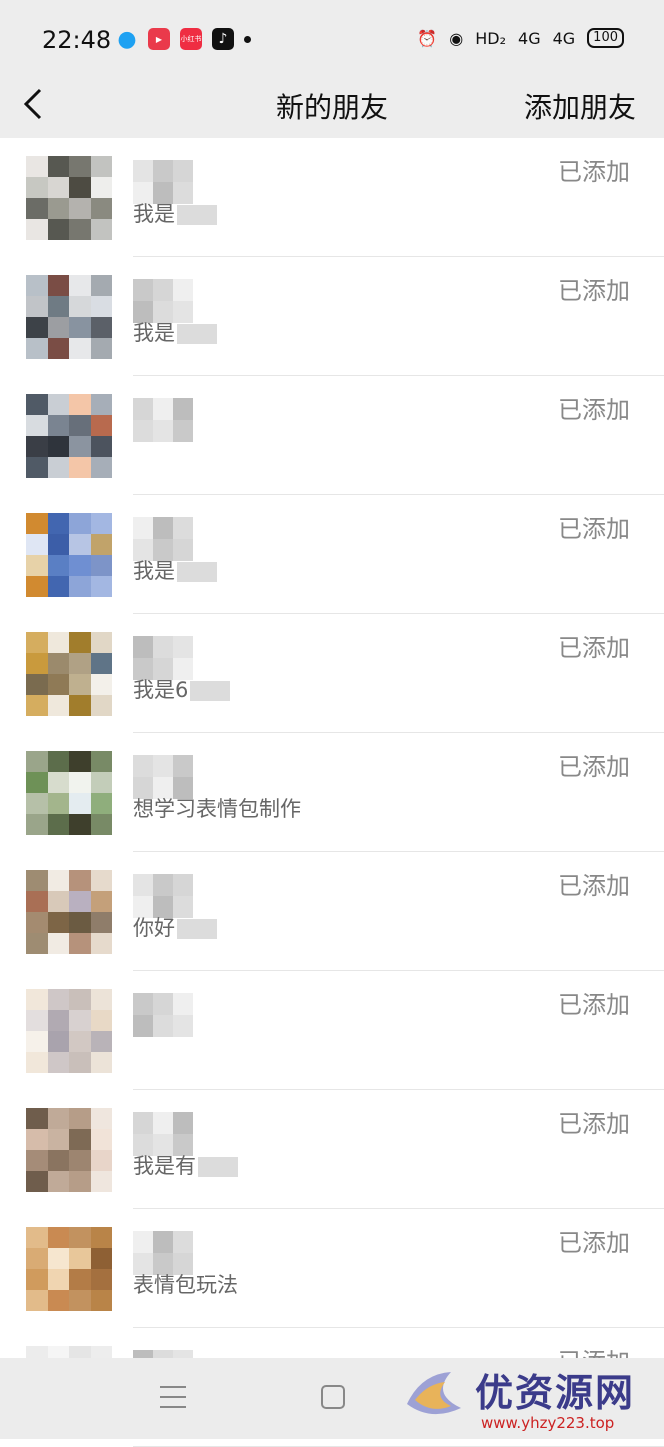 The width and height of the screenshot is (664, 1447). I want to click on home-button, so click(333, 1397).